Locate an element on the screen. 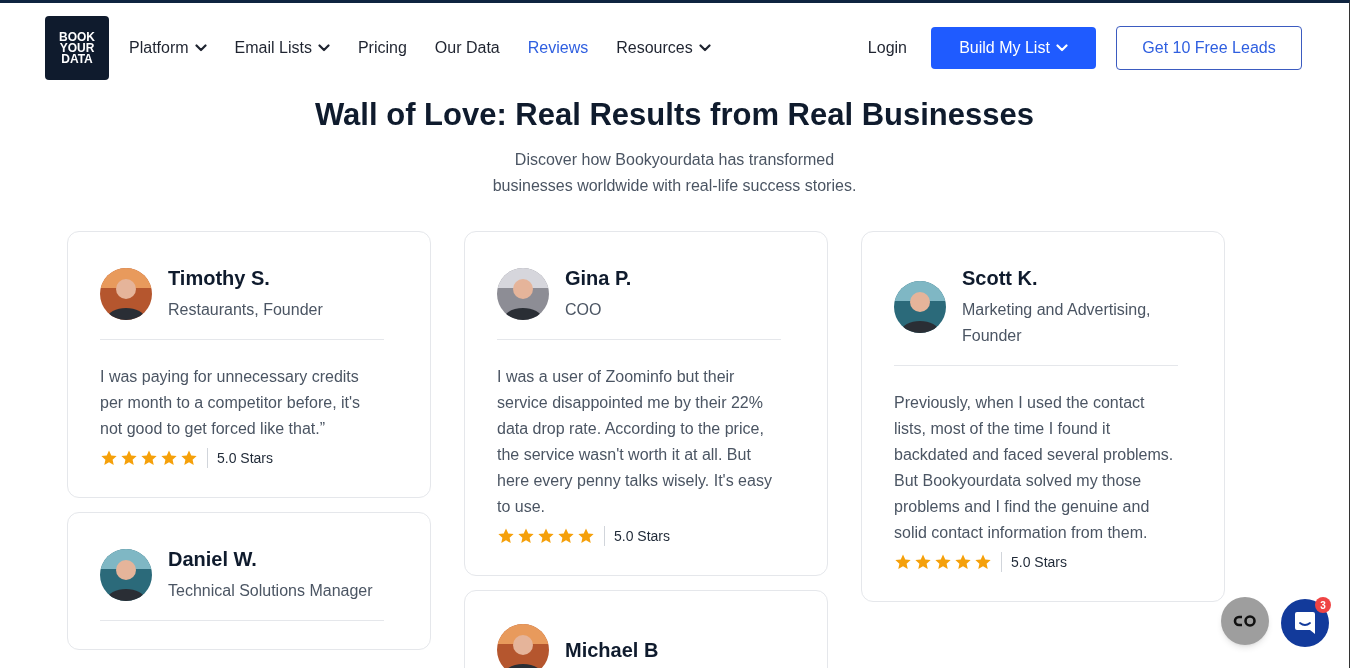  reviewer-name: Gina P. is located at coordinates (598, 278).